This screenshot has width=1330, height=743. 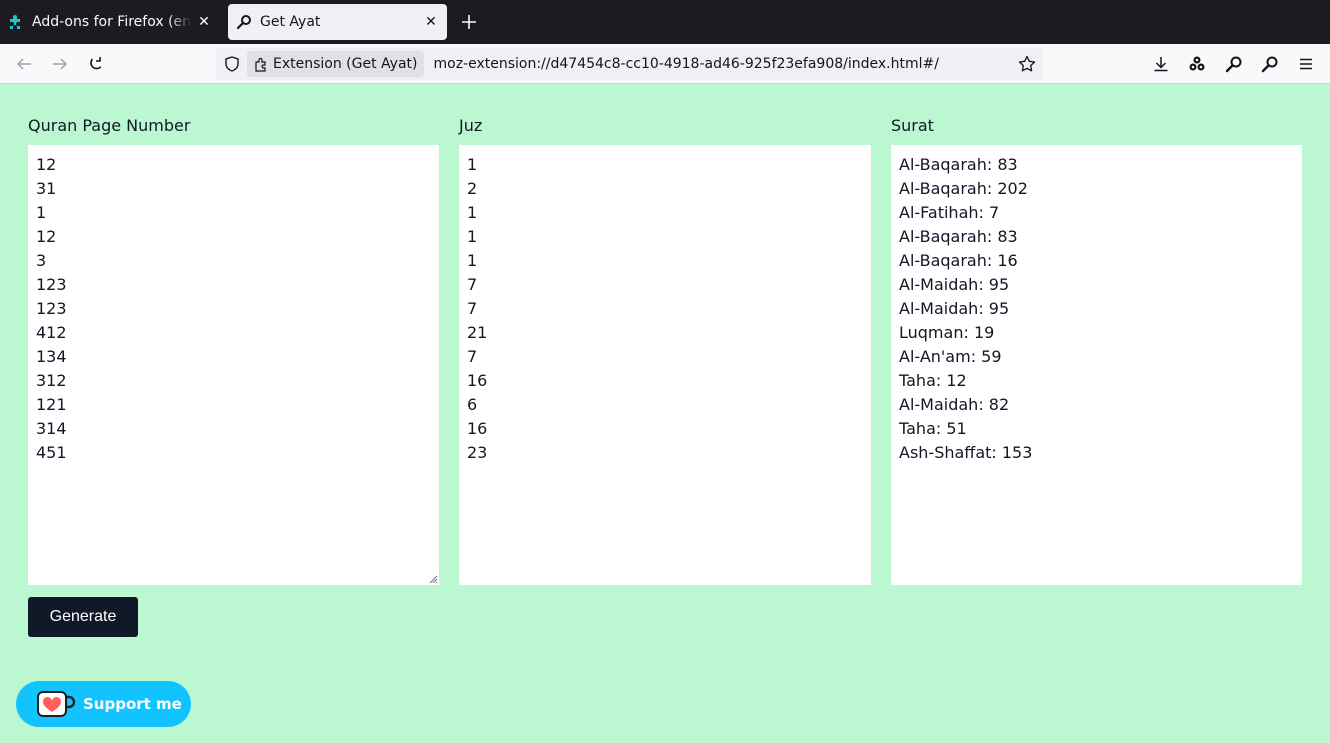 I want to click on page-number-line: 121, so click(x=51, y=404).